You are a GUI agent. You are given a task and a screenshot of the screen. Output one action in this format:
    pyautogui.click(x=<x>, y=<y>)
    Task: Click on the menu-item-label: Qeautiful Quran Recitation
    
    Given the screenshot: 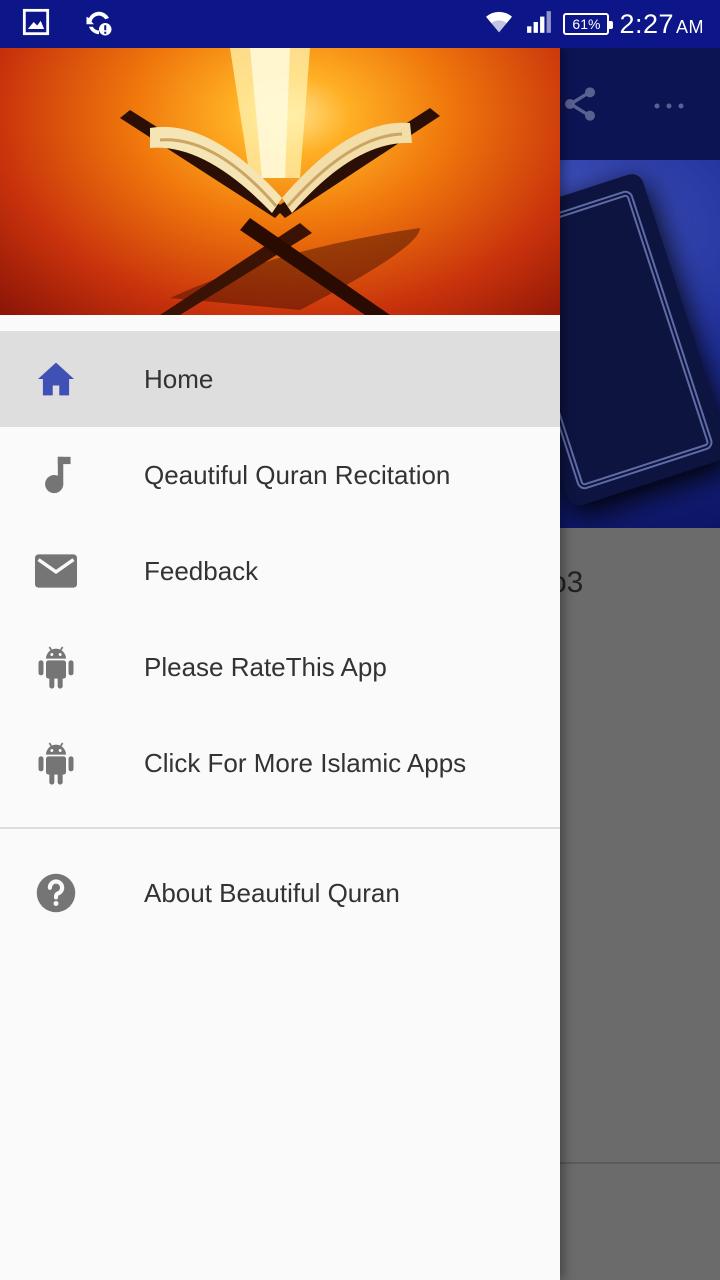 What is the action you would take?
    pyautogui.click(x=297, y=474)
    